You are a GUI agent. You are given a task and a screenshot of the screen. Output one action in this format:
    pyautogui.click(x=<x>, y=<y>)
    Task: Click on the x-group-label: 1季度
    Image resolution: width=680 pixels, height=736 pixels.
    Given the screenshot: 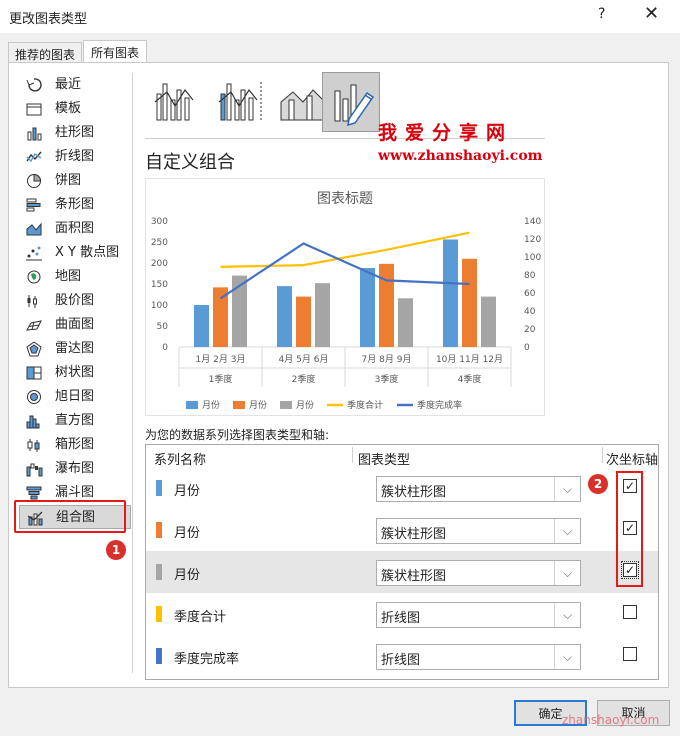 What is the action you would take?
    pyautogui.click(x=221, y=379)
    